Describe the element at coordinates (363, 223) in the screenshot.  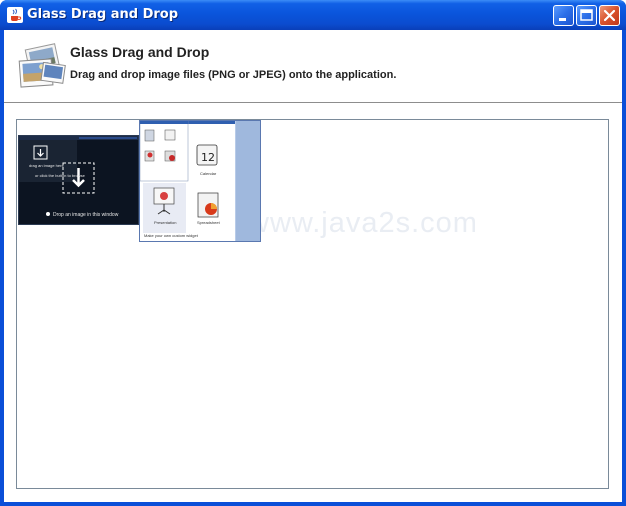
I see `watermark-text: www.java2s.com` at that location.